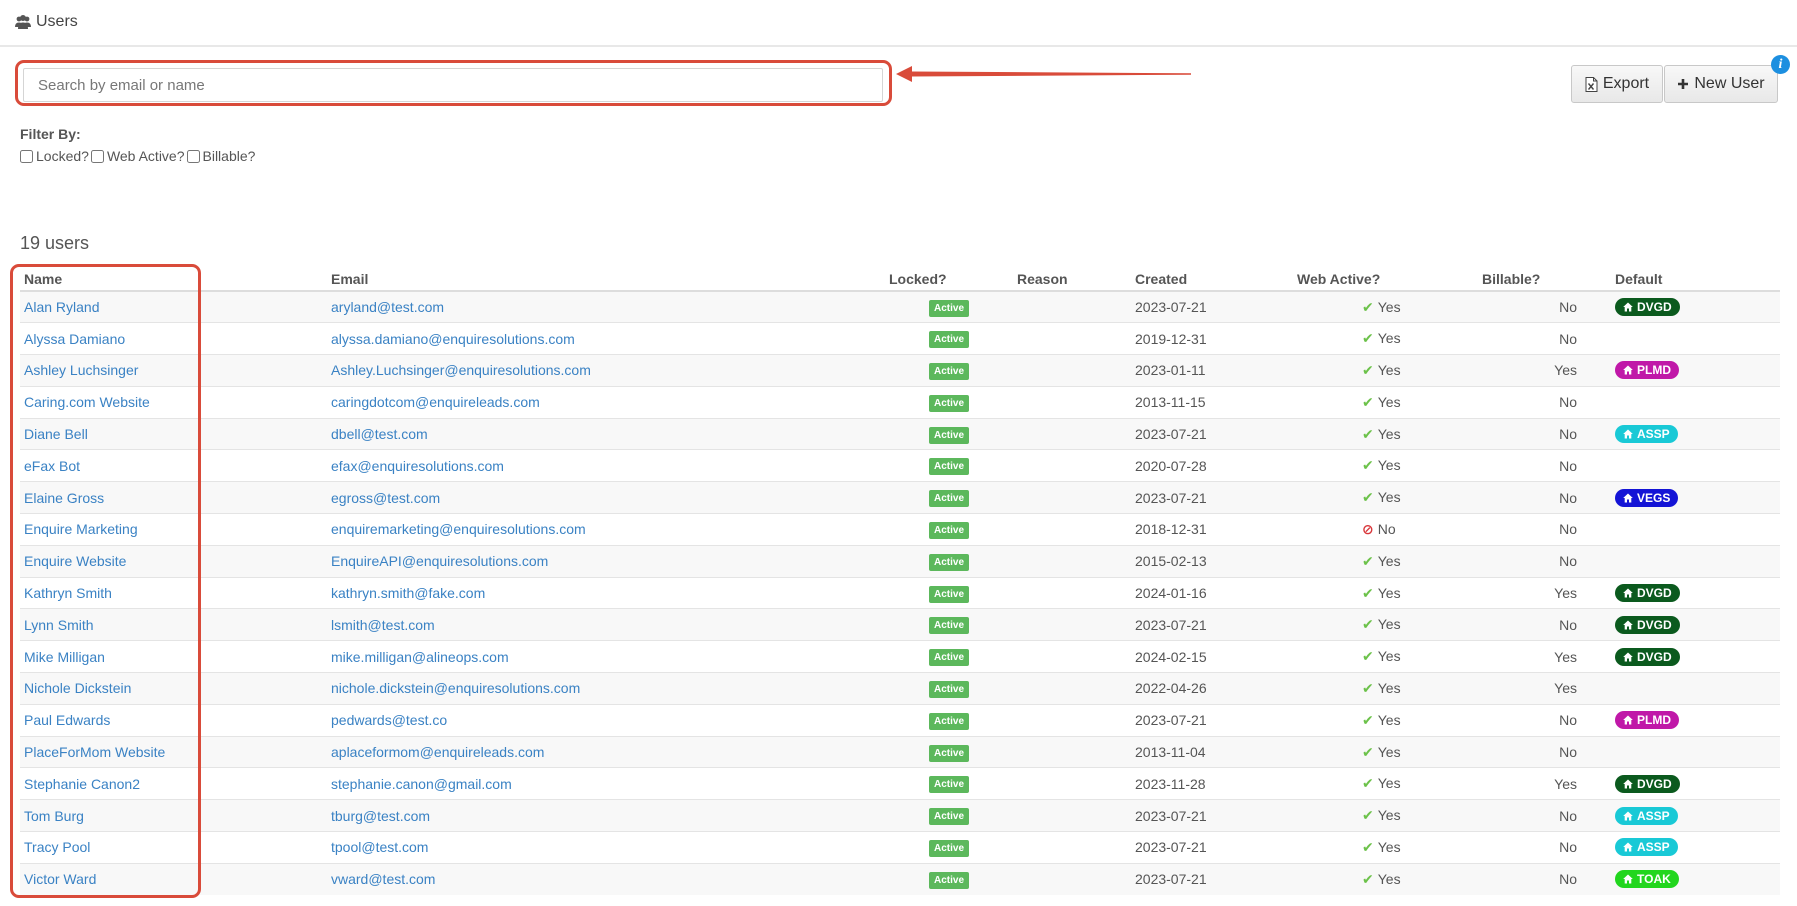  I want to click on user-email-link: EnquireAPI@enquiresolutions.com, so click(439, 561).